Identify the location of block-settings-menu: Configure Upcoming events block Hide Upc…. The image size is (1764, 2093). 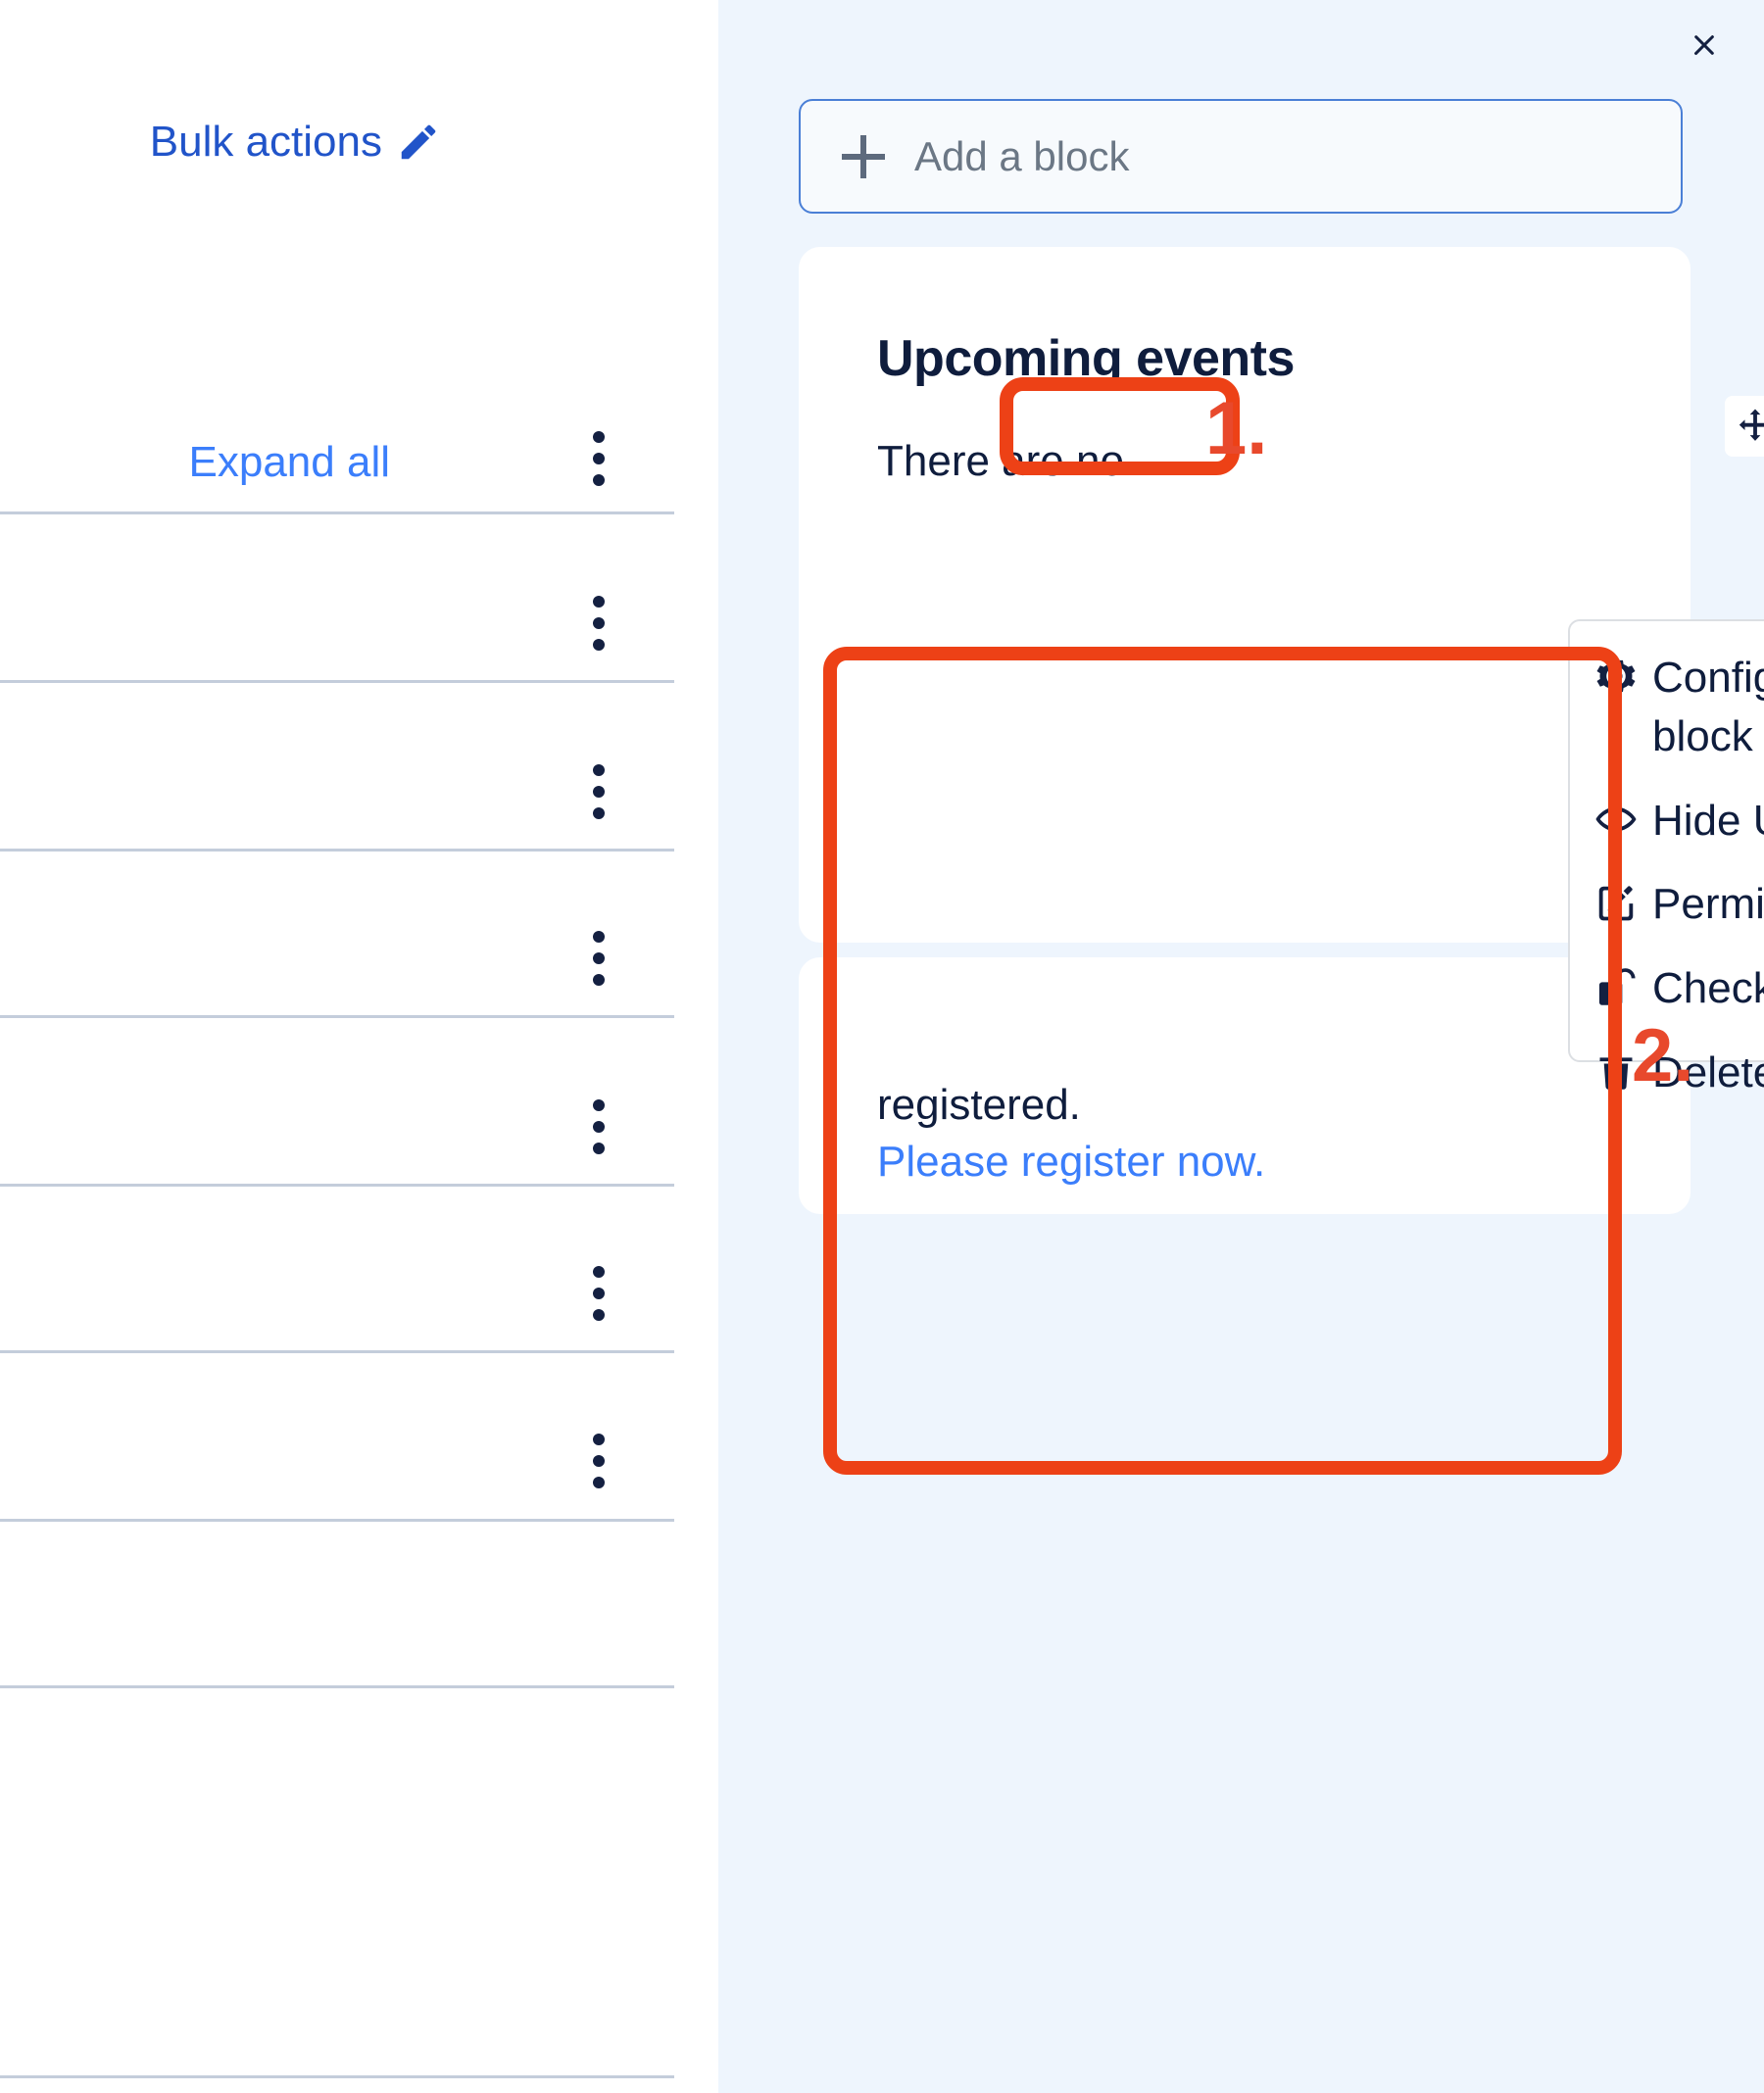
(1666, 858).